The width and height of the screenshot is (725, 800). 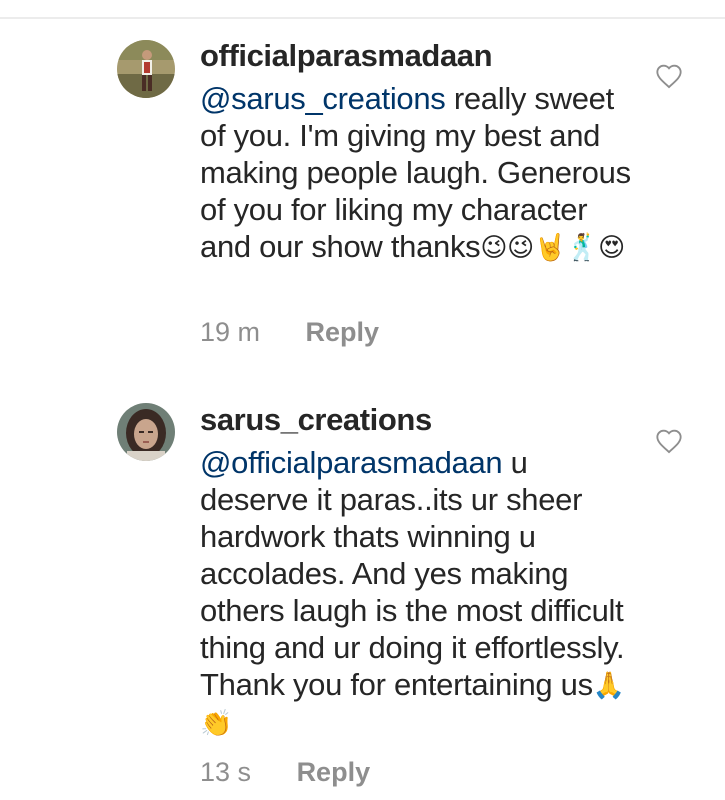 I want to click on comment-timestamp: 19 m, so click(x=230, y=332).